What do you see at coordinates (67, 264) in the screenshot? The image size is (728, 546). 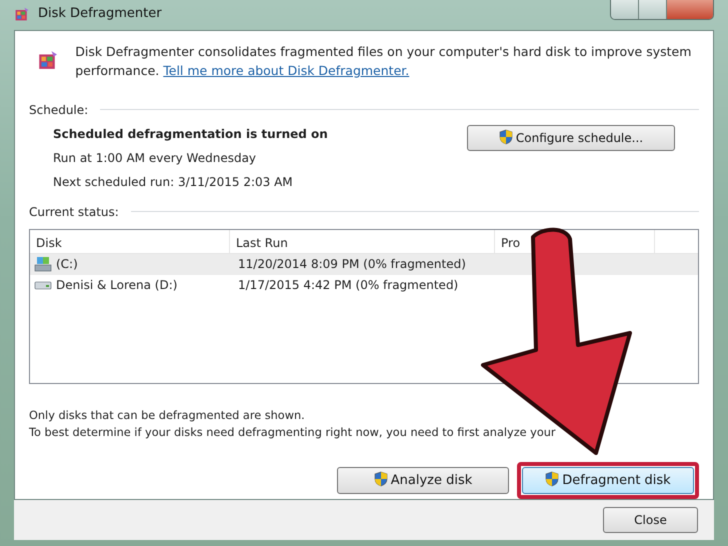 I see `disk-name: (C:)` at bounding box center [67, 264].